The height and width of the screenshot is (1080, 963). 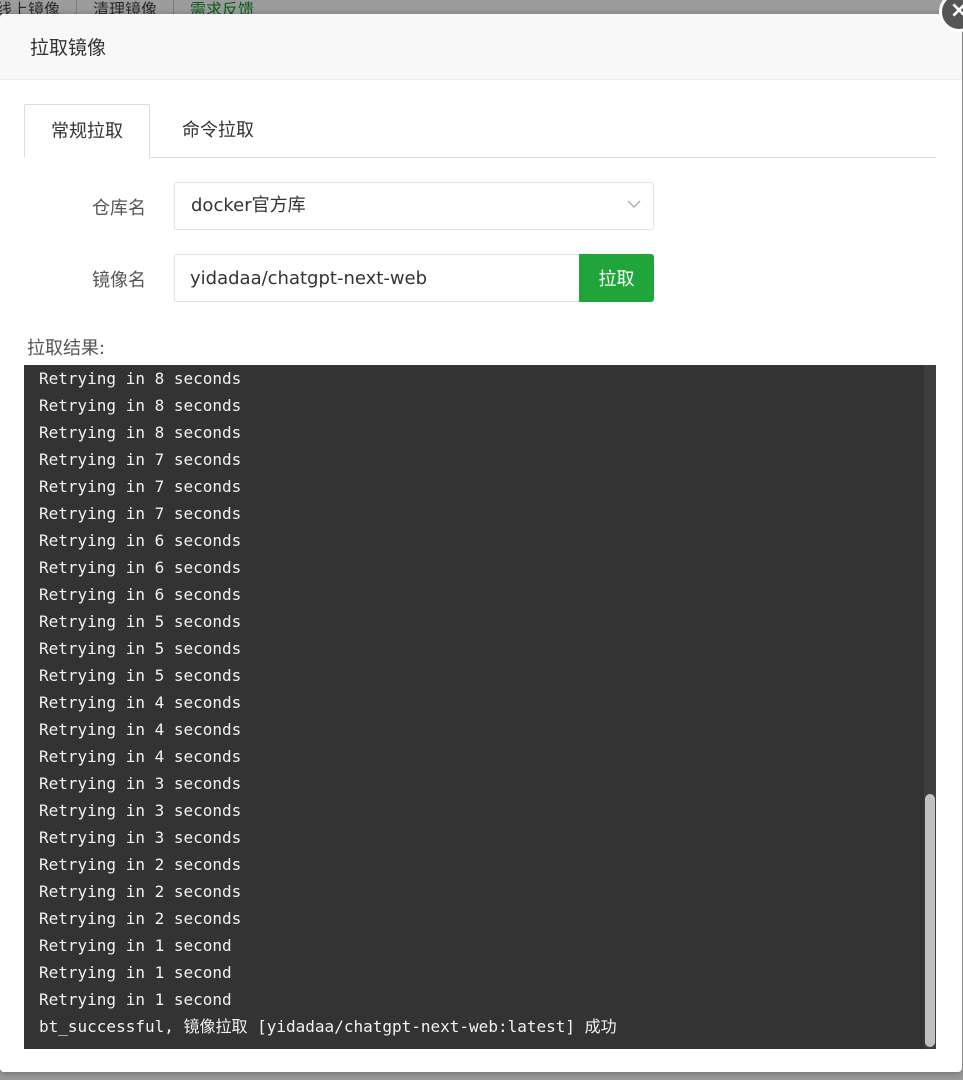 I want to click on dialog-title: 拉取镜像, so click(x=68, y=48).